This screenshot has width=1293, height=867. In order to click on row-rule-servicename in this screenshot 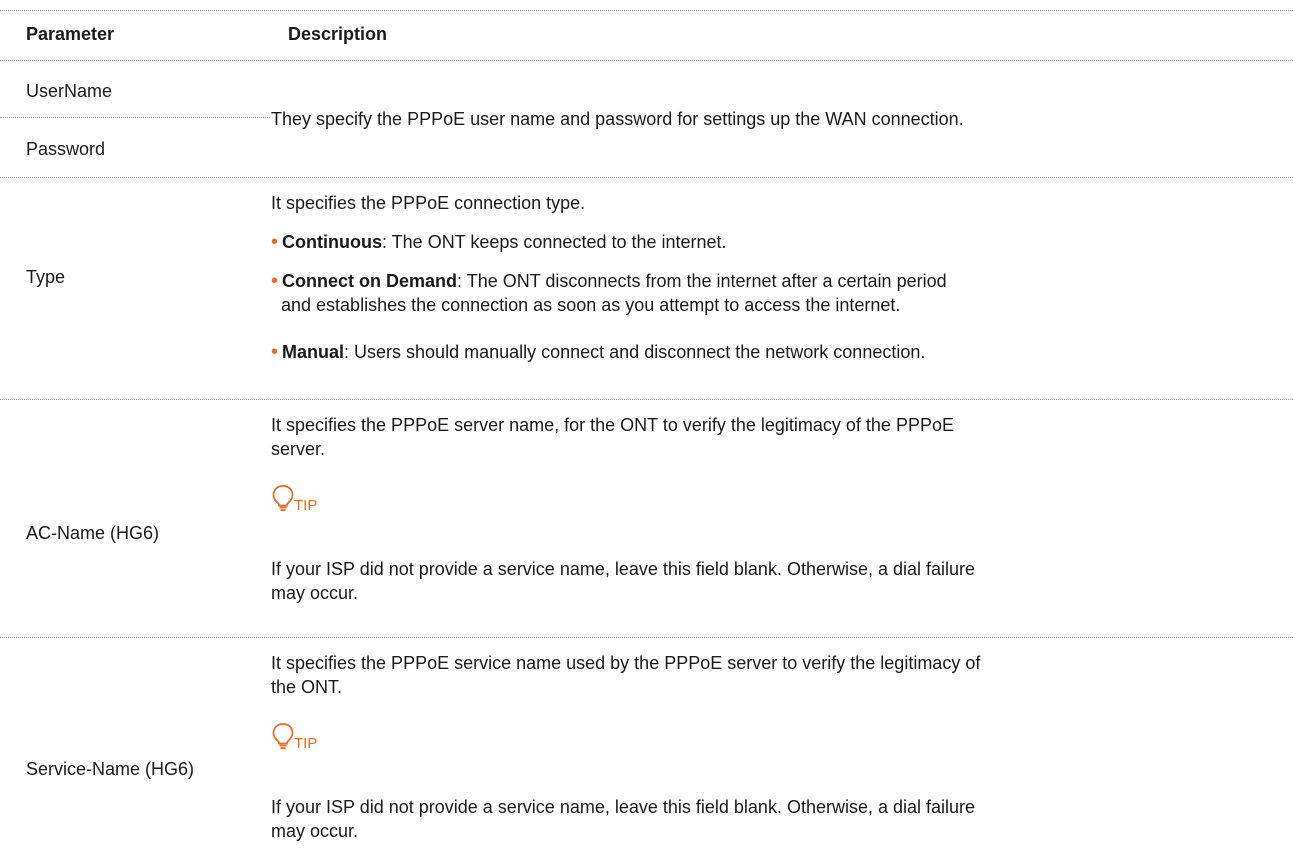, I will do `click(646, 637)`.